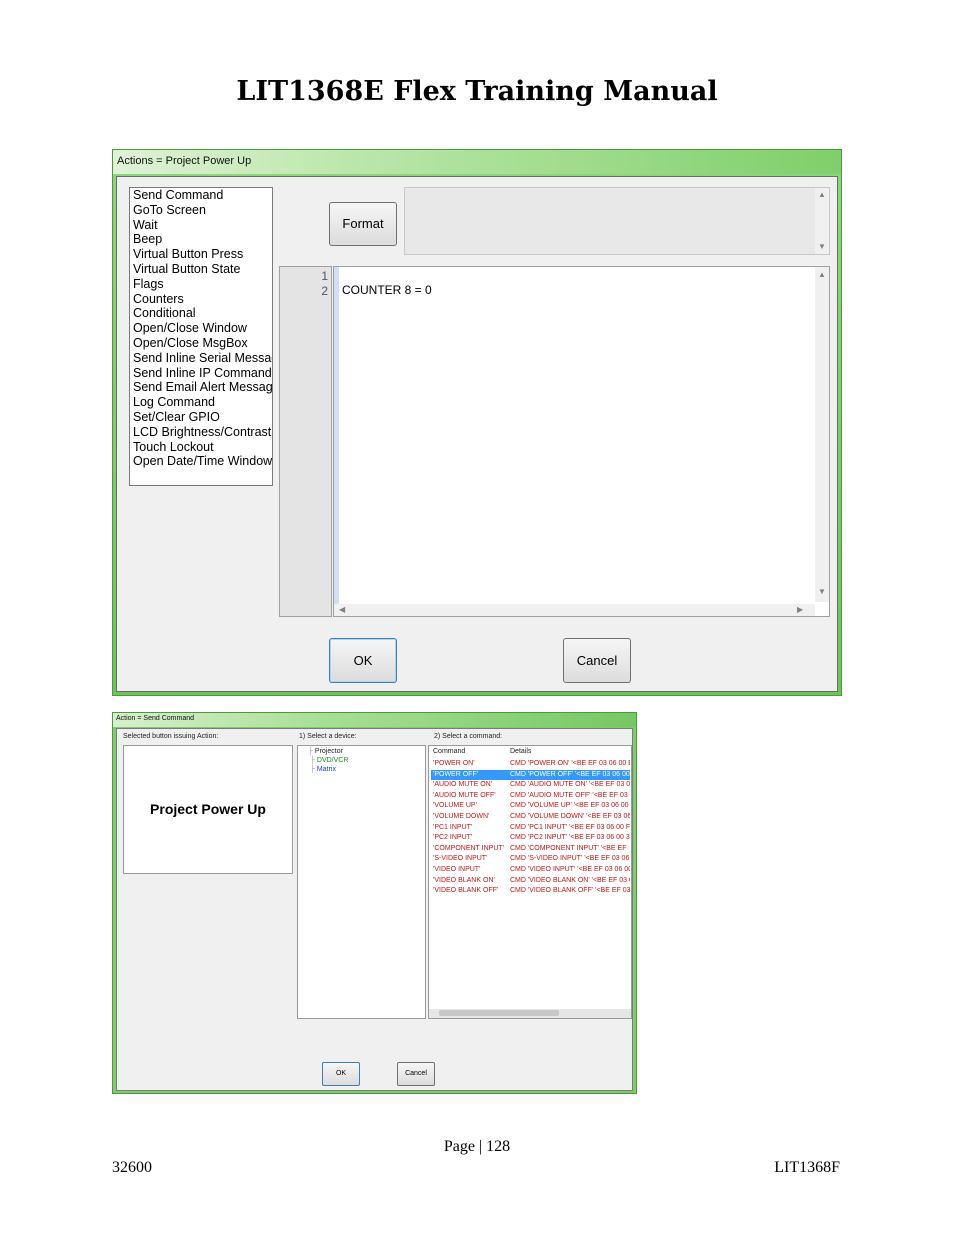 The image size is (954, 1235). I want to click on command-details: CMD 'POWER OFF' '<BE EF 03 06 00, so click(570, 774).